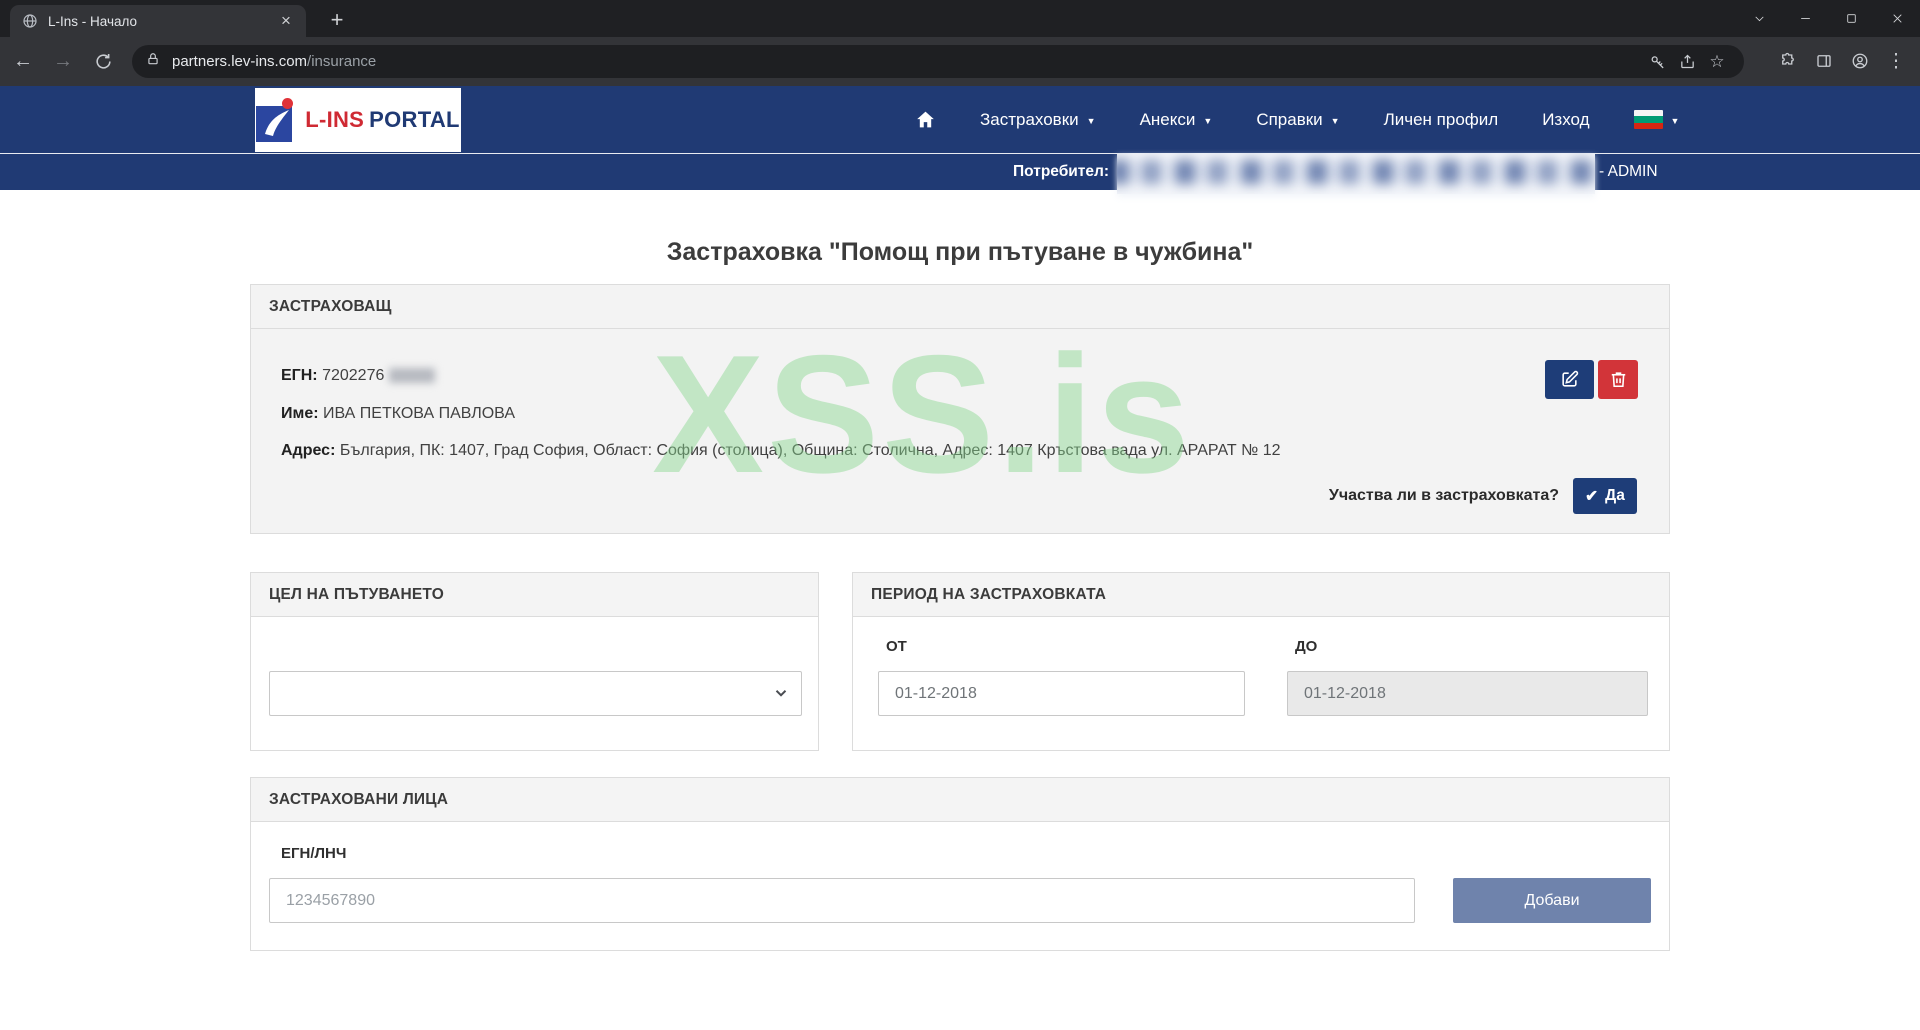  I want to click on period-to-label: ДО, so click(1306, 646).